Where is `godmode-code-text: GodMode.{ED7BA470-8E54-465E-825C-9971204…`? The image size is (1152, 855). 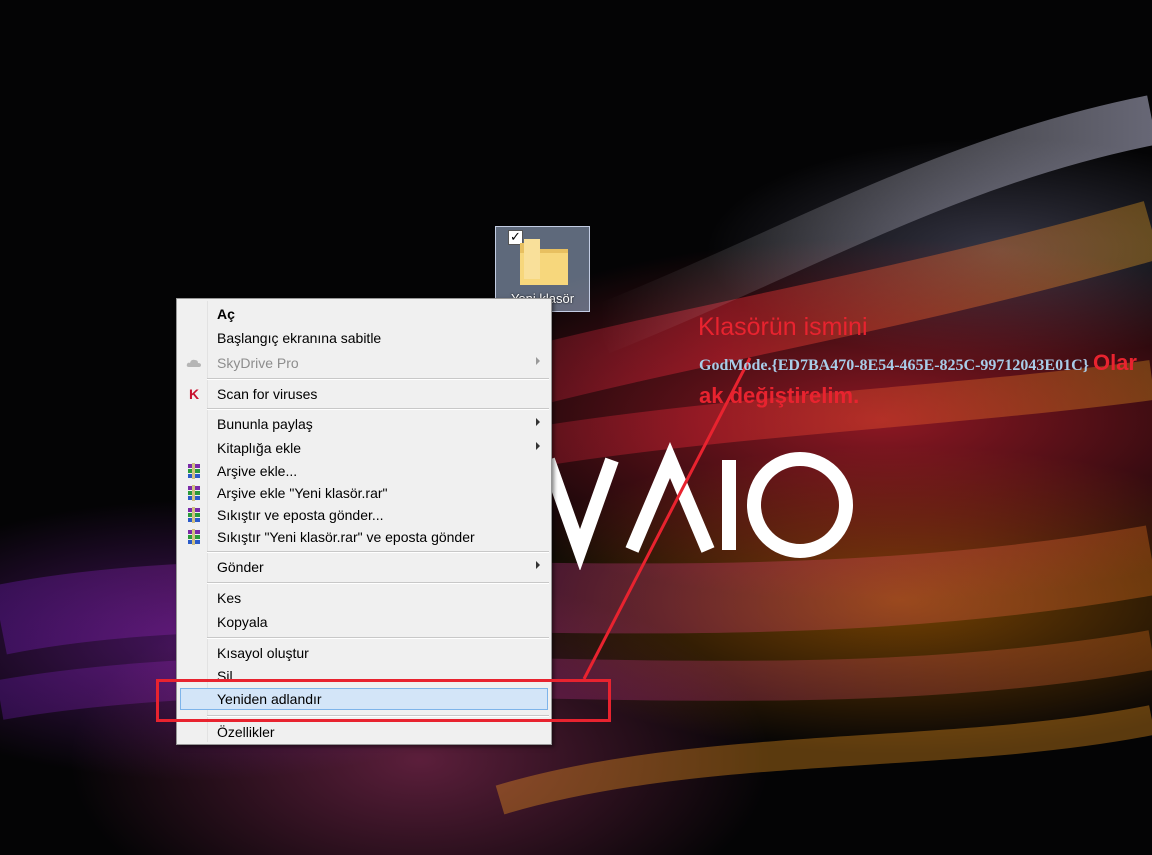
godmode-code-text: GodMode.{ED7BA470-8E54-465E-825C-9971204… is located at coordinates (894, 365).